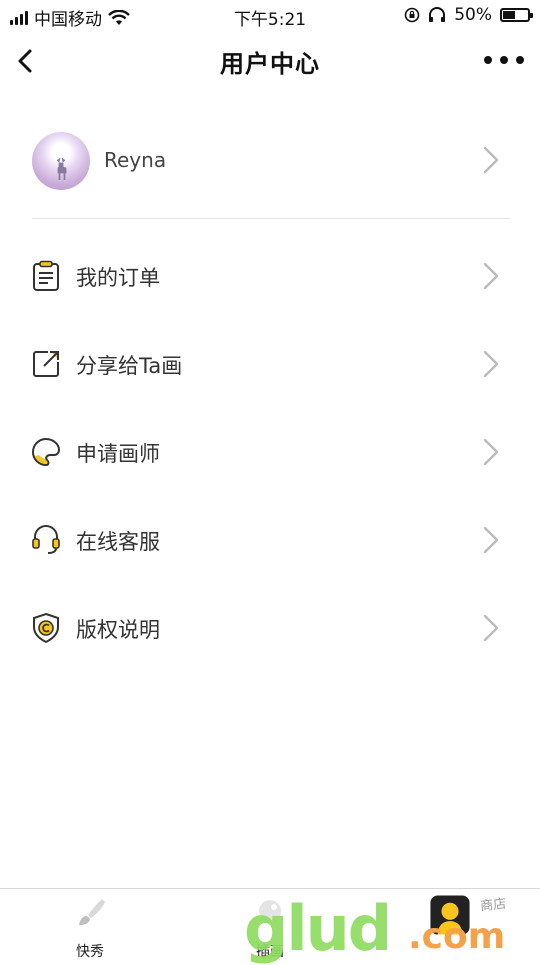  I want to click on menu-item-my-orders: 我的订单, so click(270, 276).